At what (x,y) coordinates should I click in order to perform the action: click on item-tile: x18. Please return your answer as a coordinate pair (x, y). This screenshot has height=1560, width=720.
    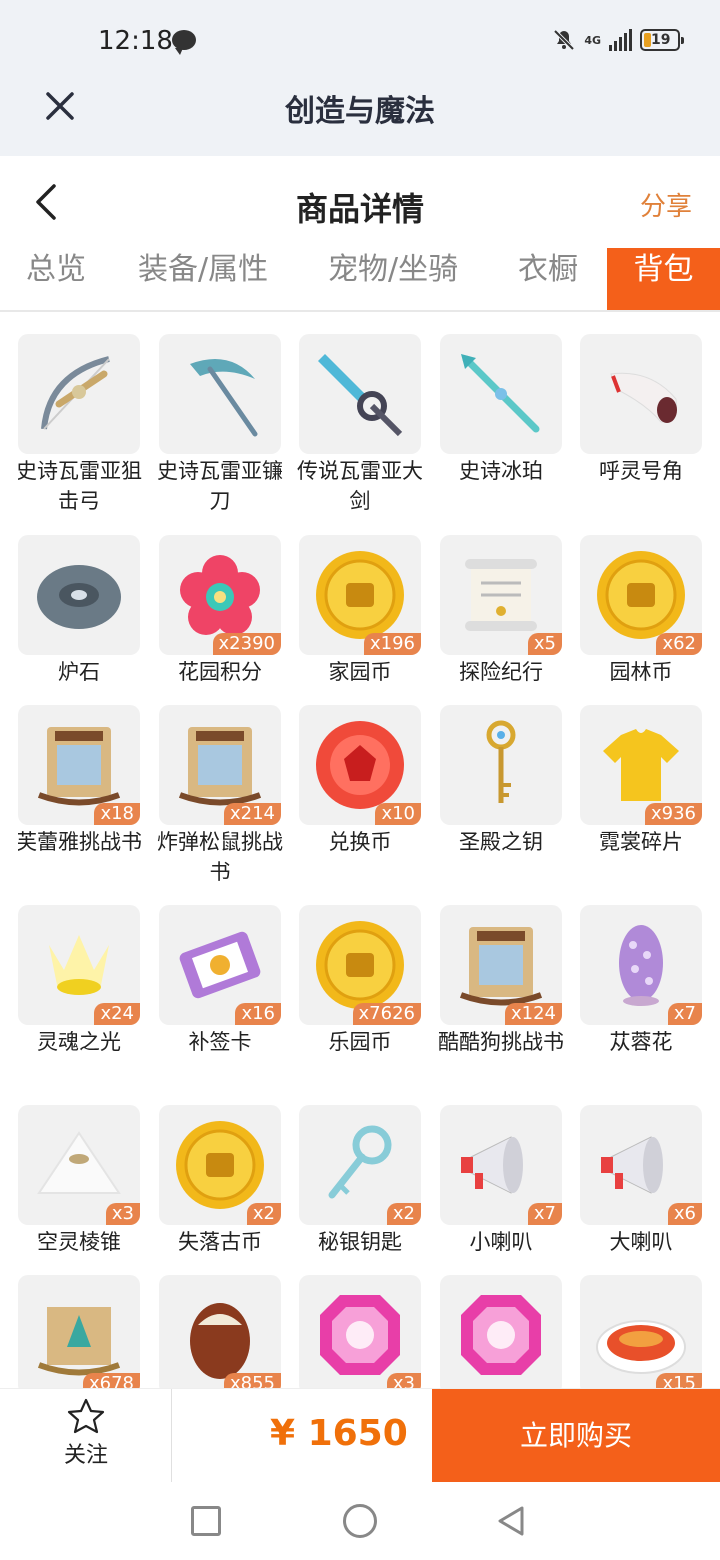
    Looking at the image, I should click on (79, 765).